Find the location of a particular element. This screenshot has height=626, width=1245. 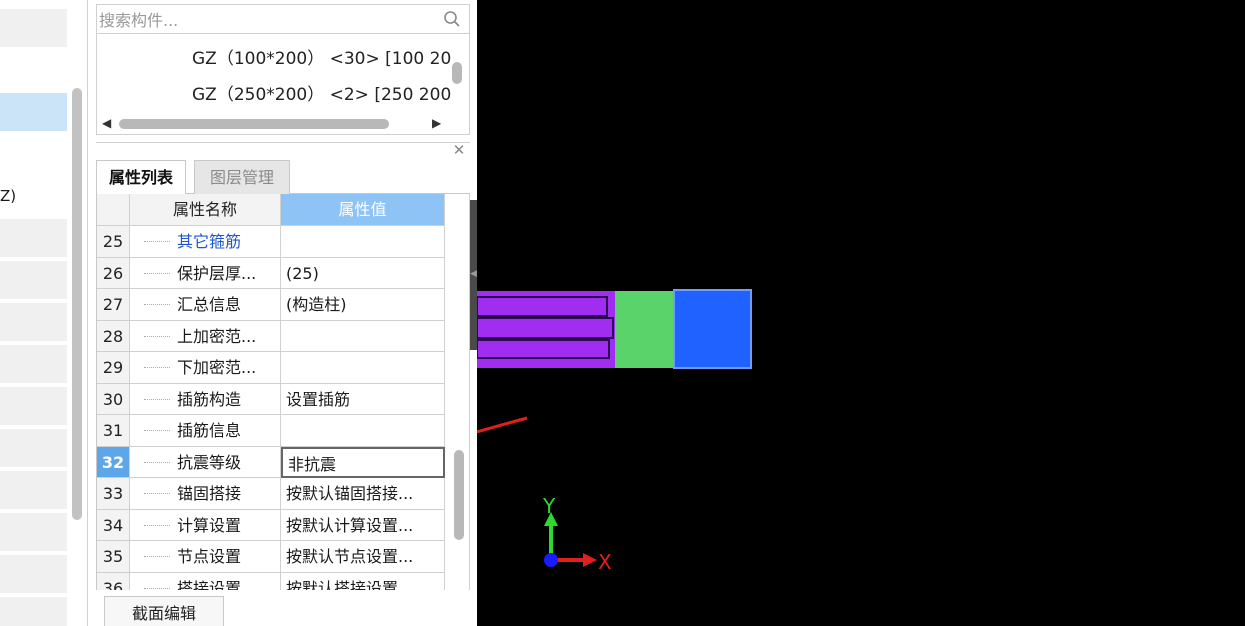

row-number: 33 is located at coordinates (113, 494).